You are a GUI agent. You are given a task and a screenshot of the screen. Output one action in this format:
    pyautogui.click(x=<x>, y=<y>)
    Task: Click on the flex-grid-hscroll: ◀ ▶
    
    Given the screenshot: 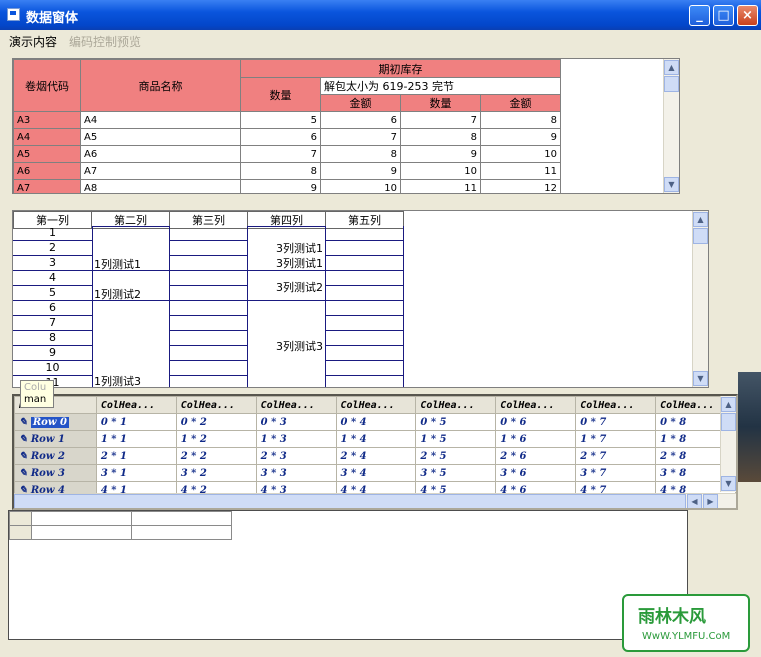 What is the action you would take?
    pyautogui.click(x=375, y=500)
    